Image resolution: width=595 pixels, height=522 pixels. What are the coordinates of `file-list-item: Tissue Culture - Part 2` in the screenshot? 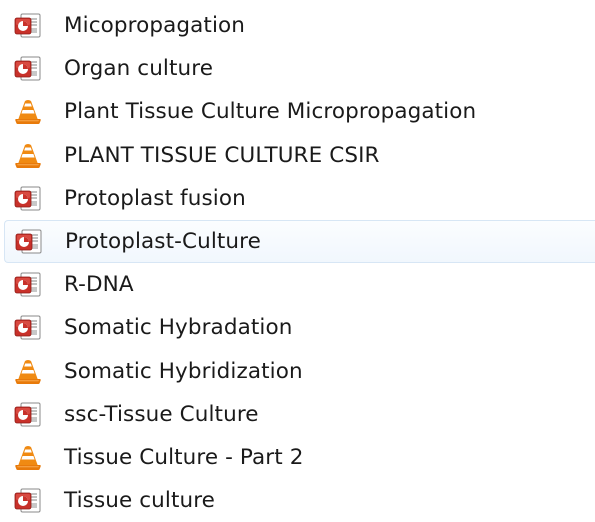 It's located at (297, 457).